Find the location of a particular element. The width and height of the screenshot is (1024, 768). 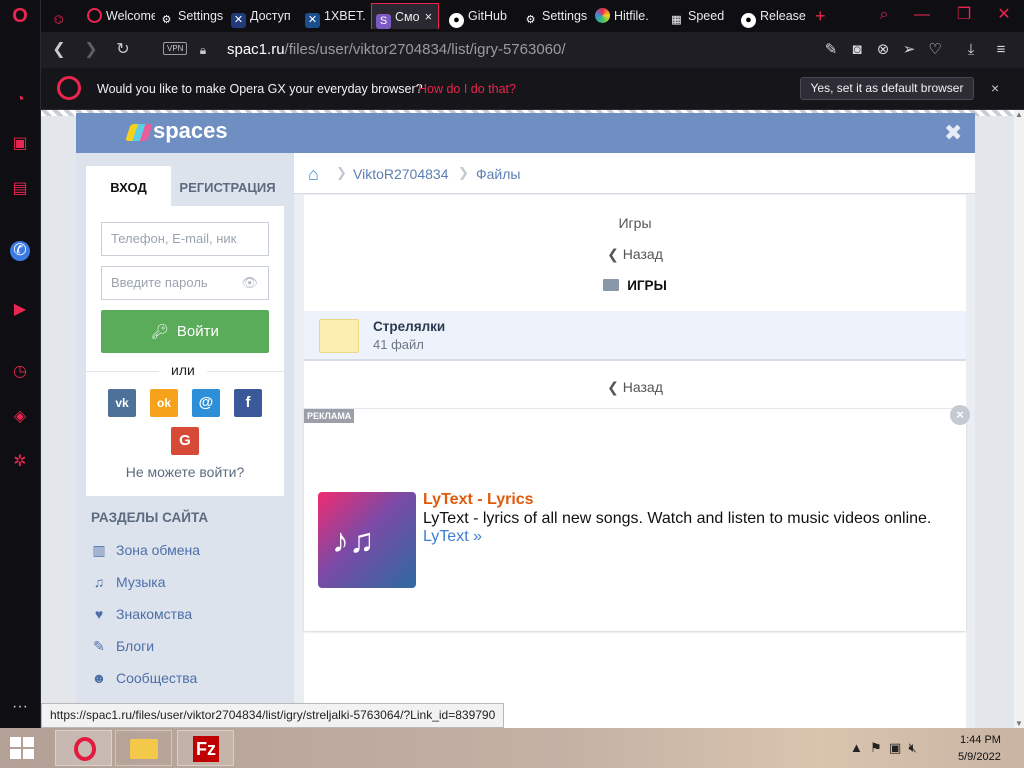

close-prompt-icon: × is located at coordinates (995, 88).